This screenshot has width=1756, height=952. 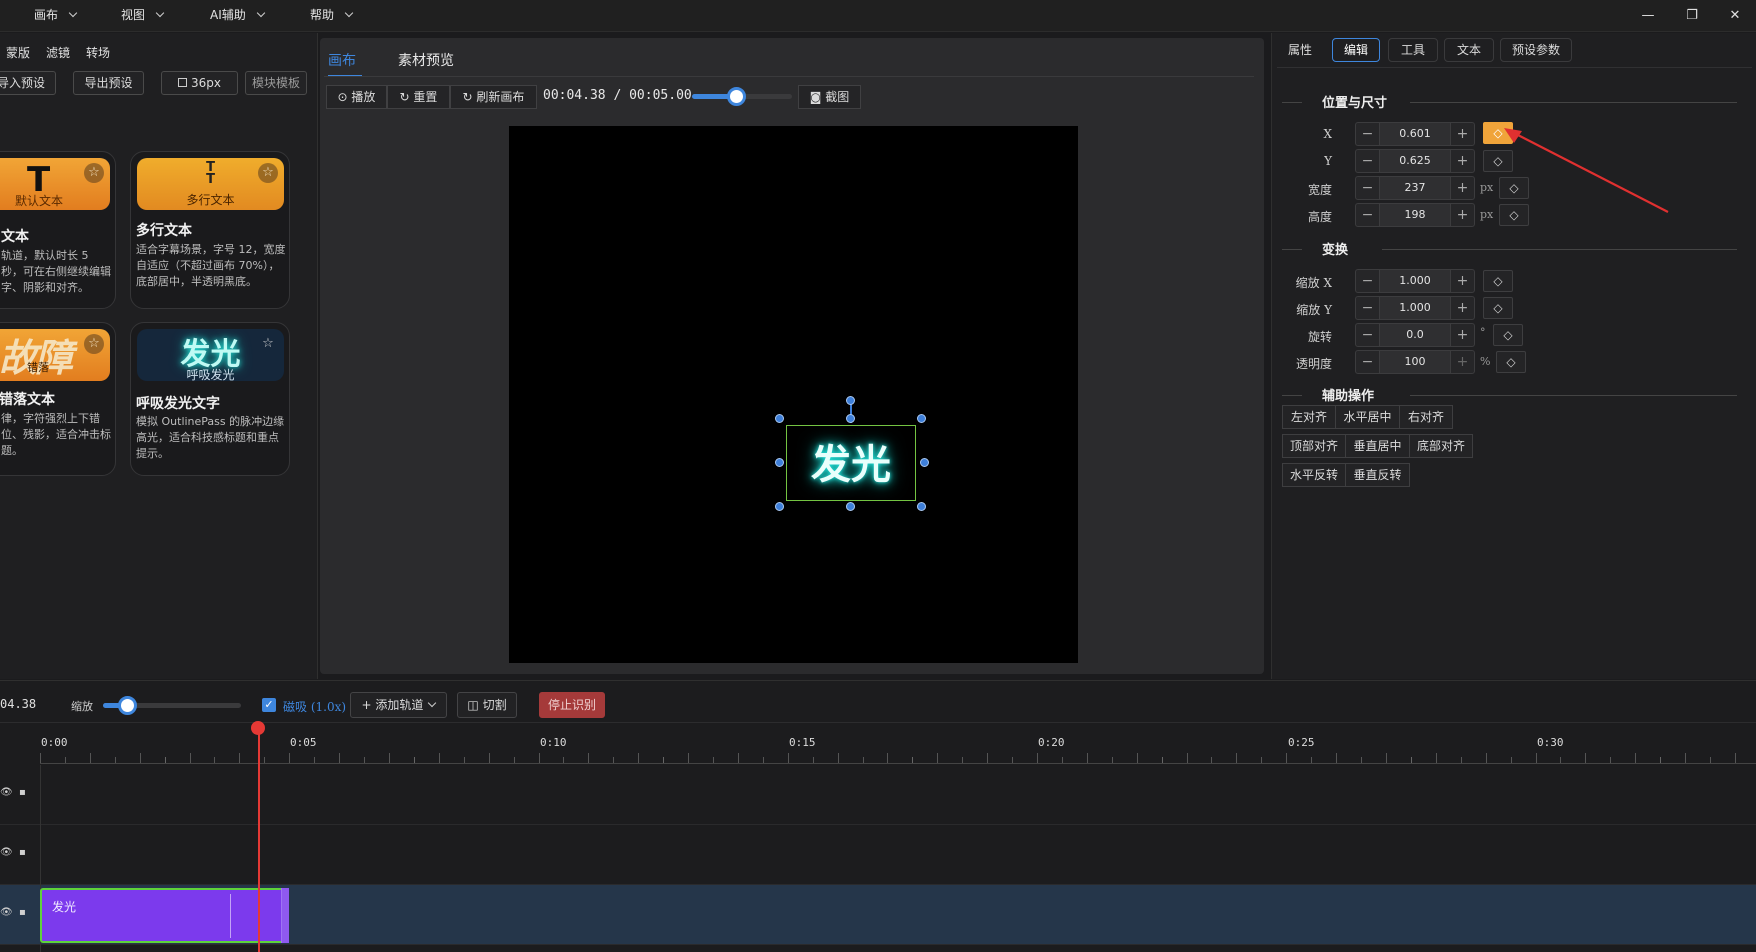 I want to click on clip-trim-handle, so click(x=285, y=915).